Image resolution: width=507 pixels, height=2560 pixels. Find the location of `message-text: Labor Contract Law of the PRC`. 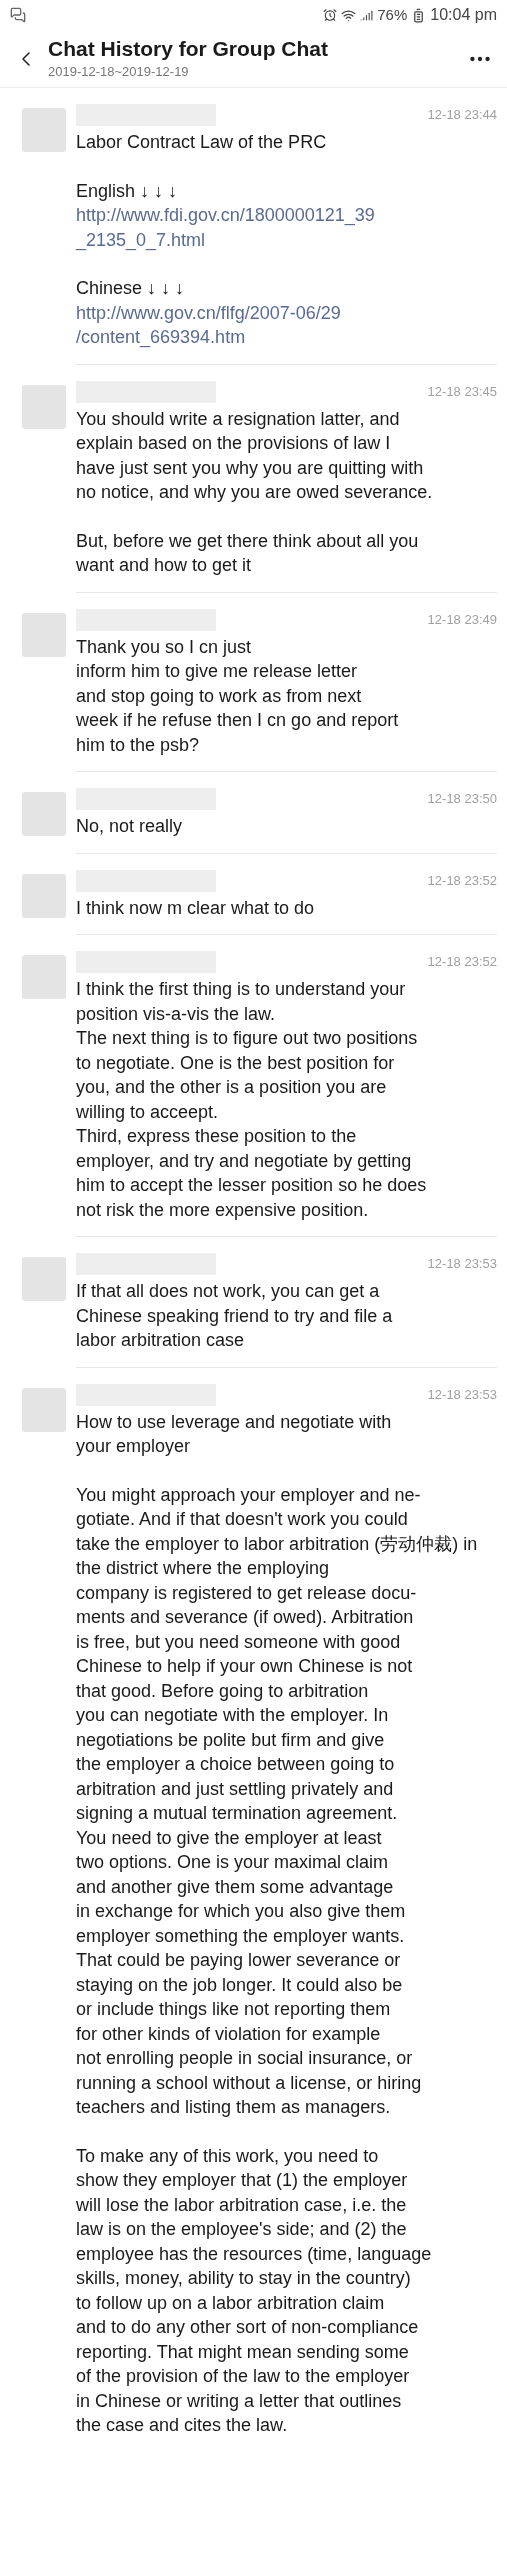

message-text: Labor Contract Law of the PRC is located at coordinates (202, 142).